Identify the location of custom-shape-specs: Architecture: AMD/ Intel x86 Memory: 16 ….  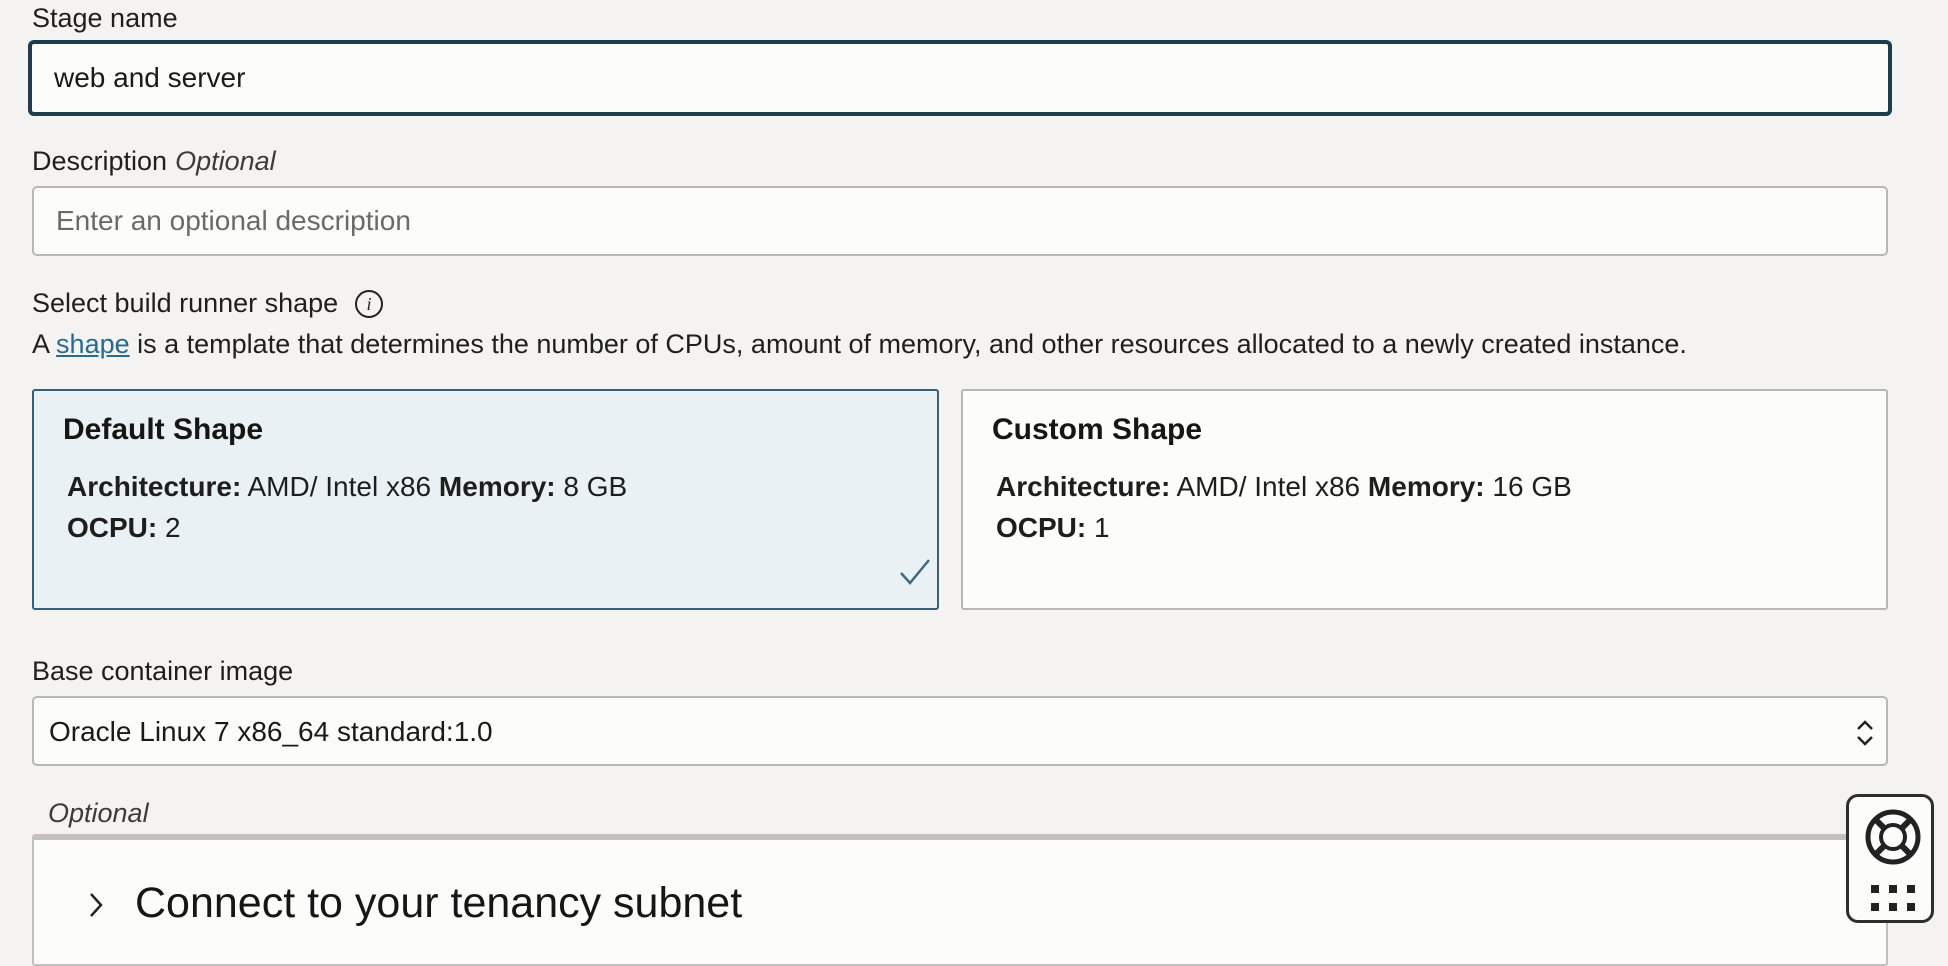
(1284, 487).